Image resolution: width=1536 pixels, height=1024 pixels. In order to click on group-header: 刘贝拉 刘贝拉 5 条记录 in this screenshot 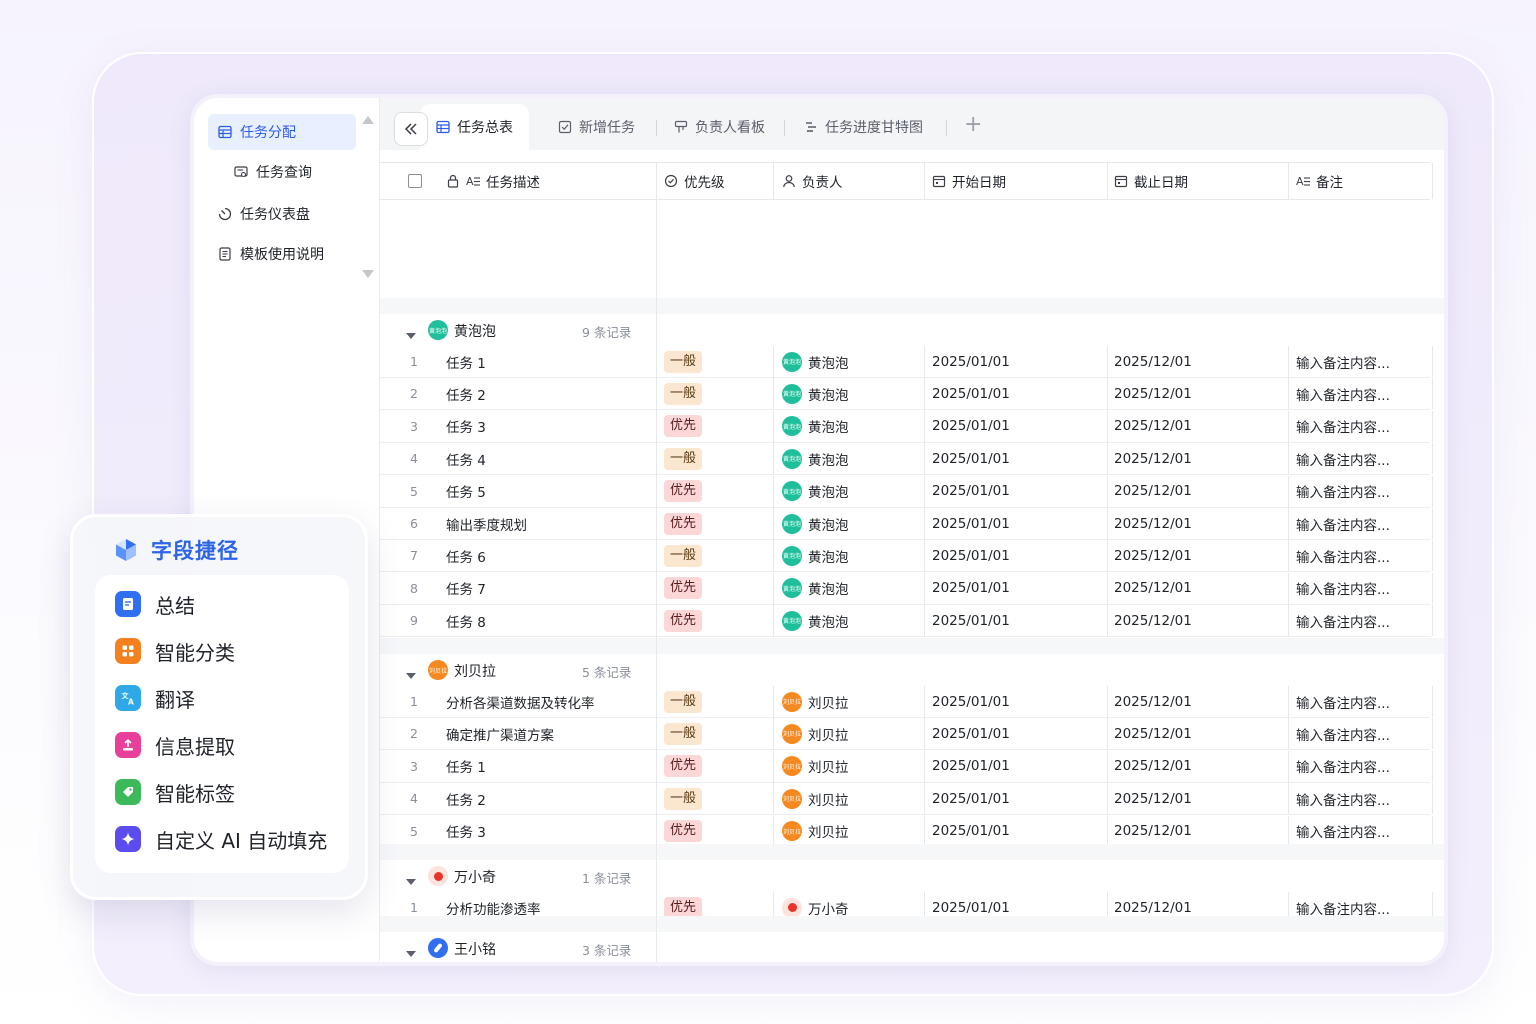, I will do `click(912, 670)`.